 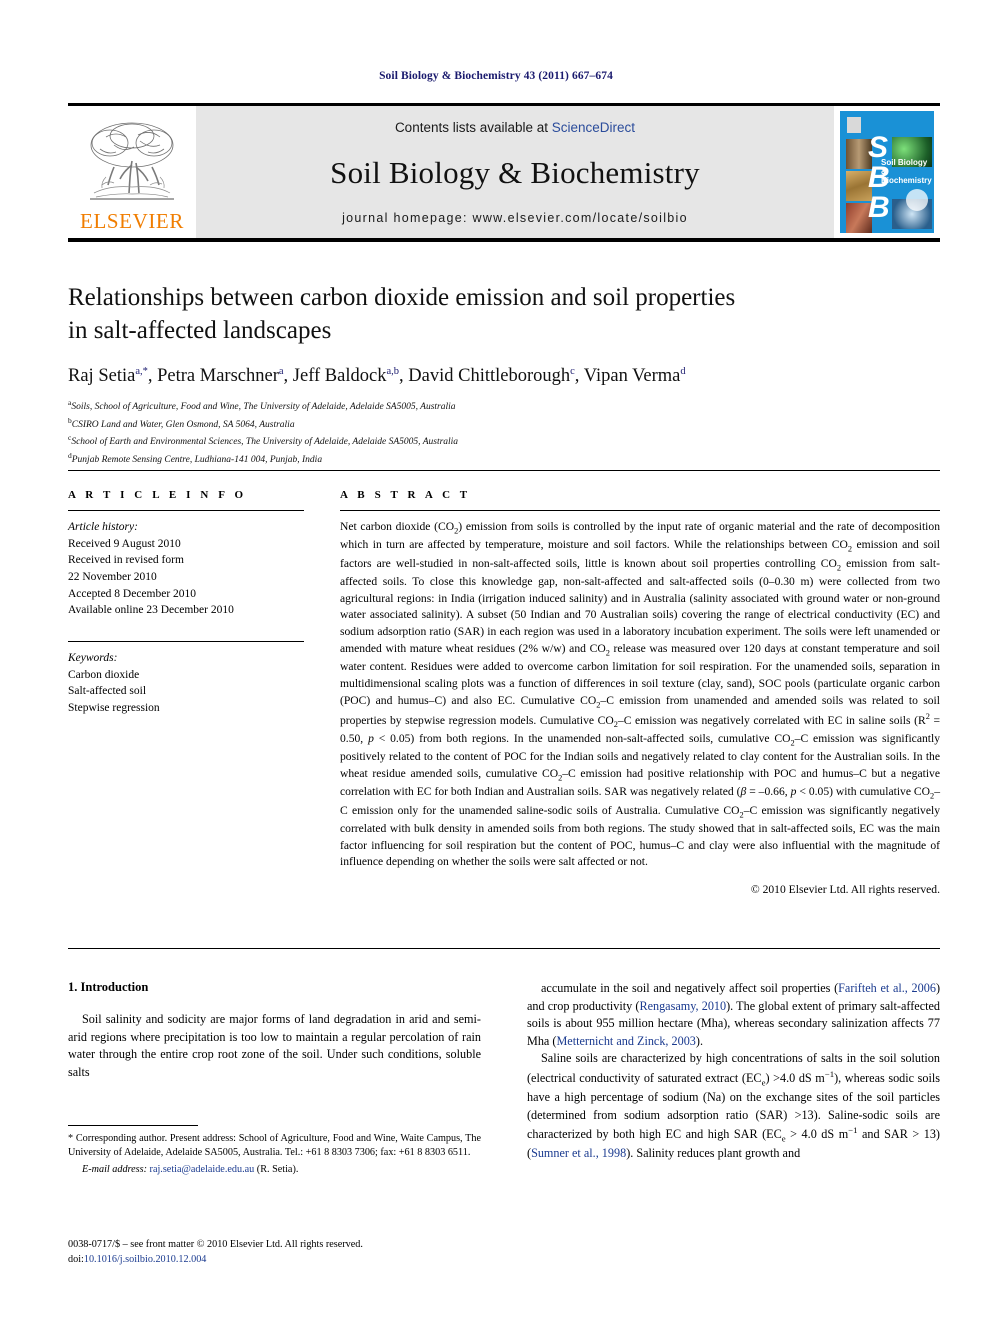 What do you see at coordinates (133, 1125) in the screenshot?
I see `footnote-rule` at bounding box center [133, 1125].